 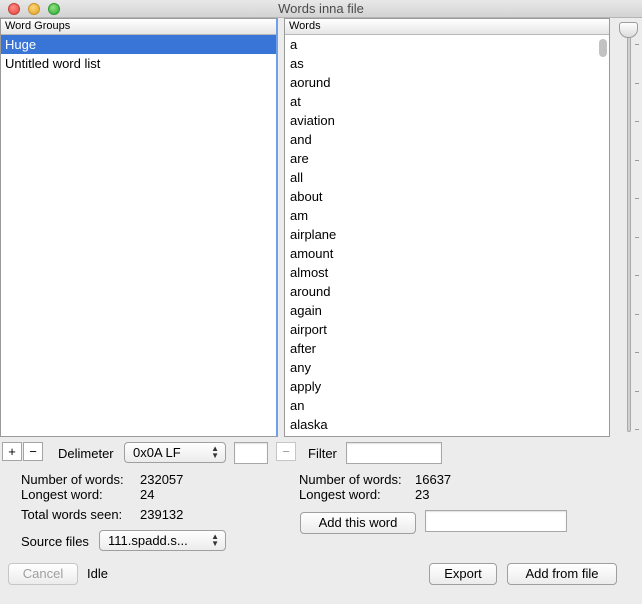 I want to click on word-item: are, so click(x=447, y=158).